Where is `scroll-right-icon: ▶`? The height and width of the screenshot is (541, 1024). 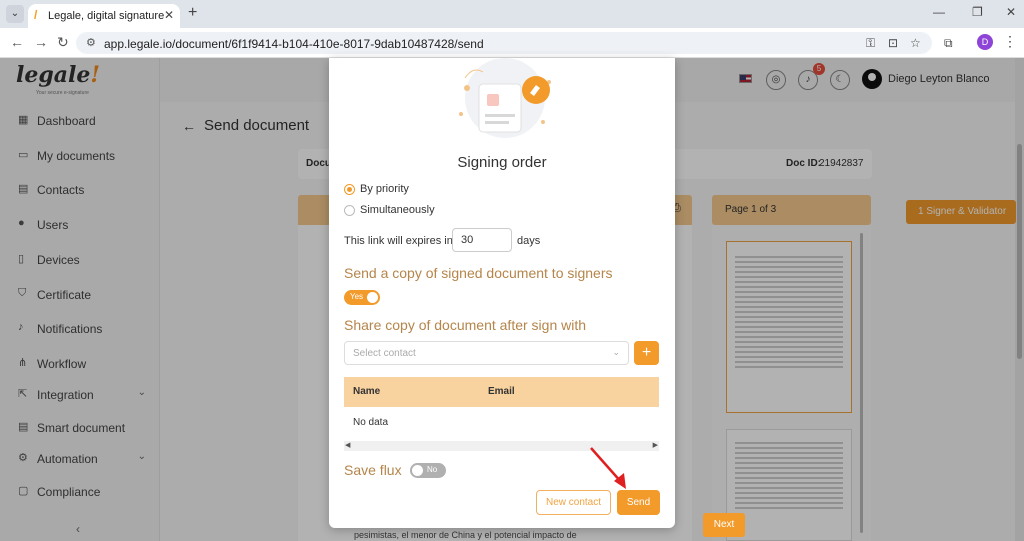
scroll-right-icon: ▶ is located at coordinates (655, 445).